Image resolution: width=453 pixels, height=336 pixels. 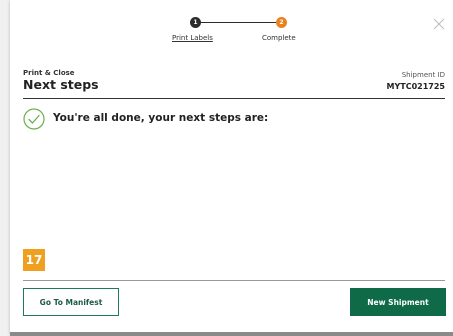 What do you see at coordinates (71, 302) in the screenshot?
I see `go-to-manifest-button: Go To Manifest` at bounding box center [71, 302].